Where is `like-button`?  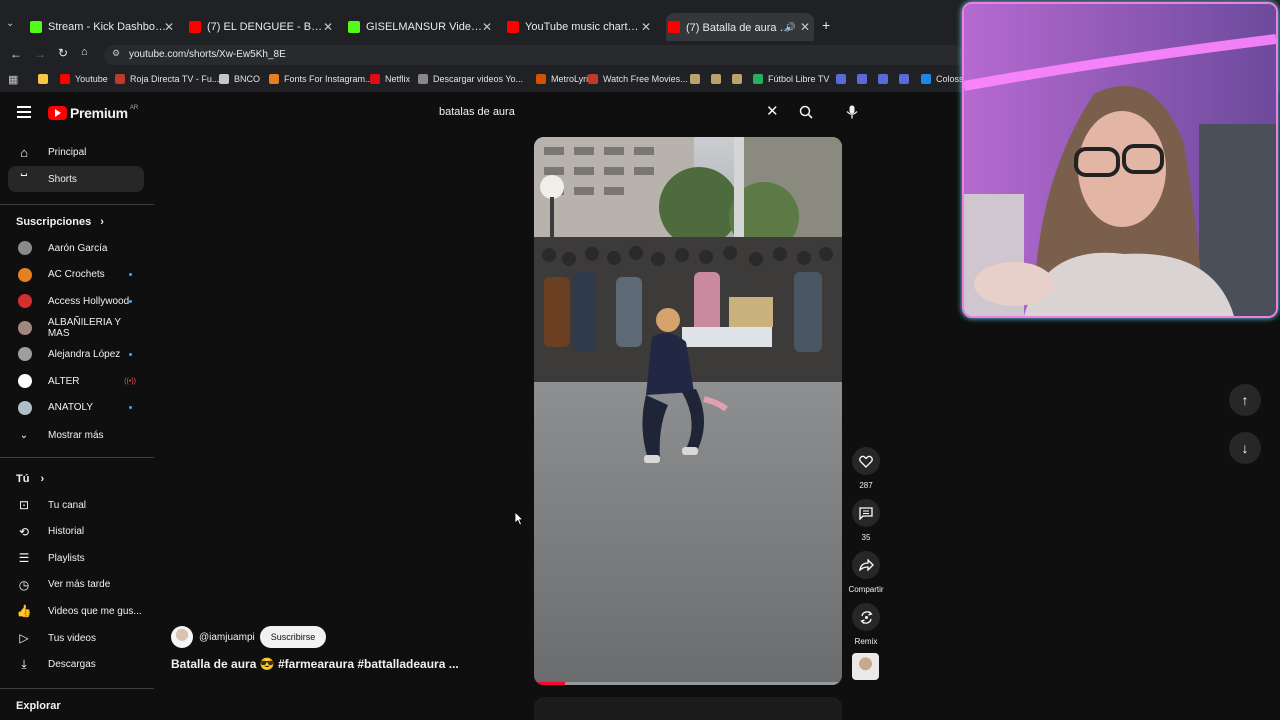 like-button is located at coordinates (866, 461).